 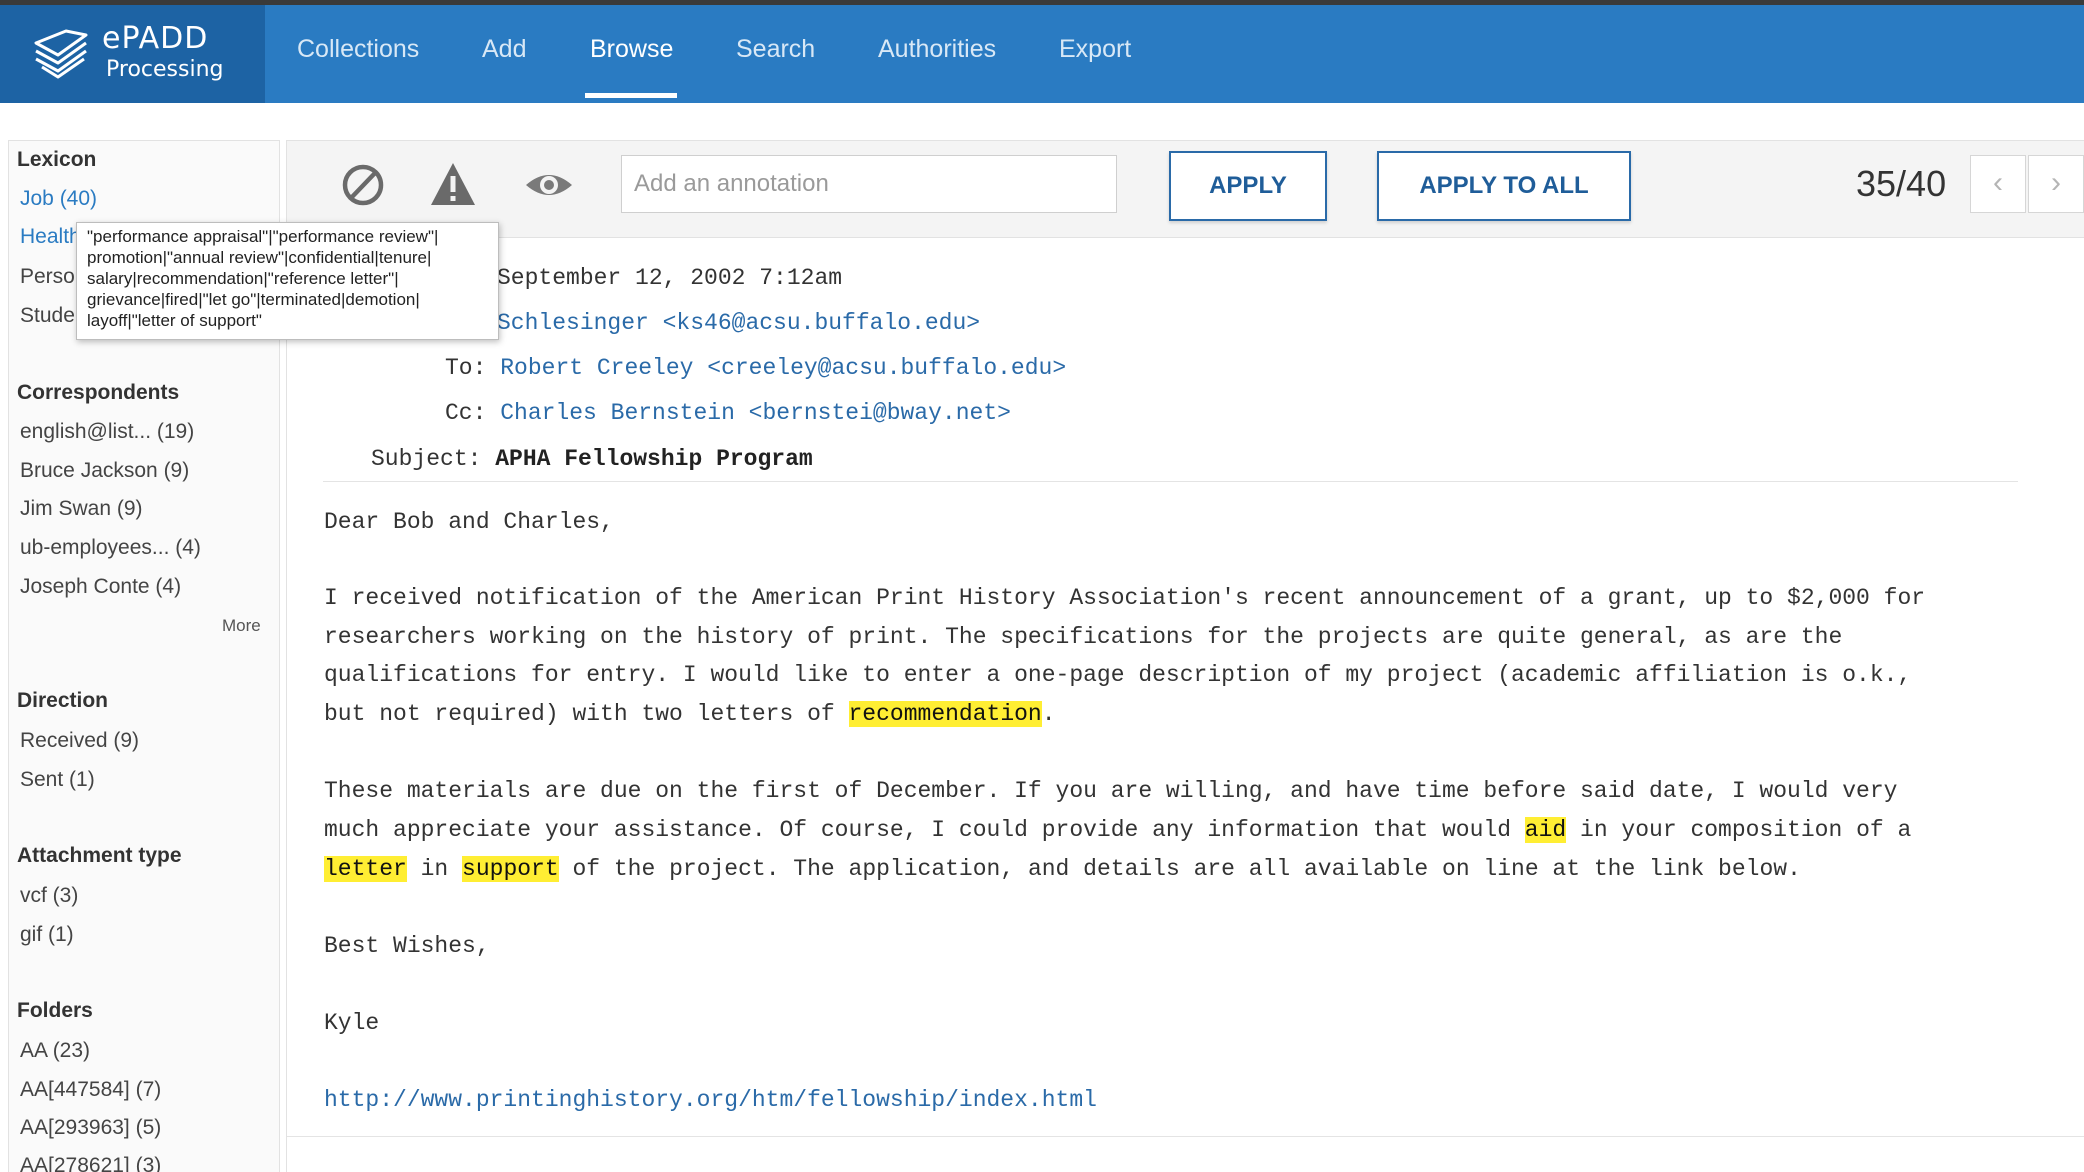 What do you see at coordinates (241, 626) in the screenshot?
I see `correspondents-more-link: More` at bounding box center [241, 626].